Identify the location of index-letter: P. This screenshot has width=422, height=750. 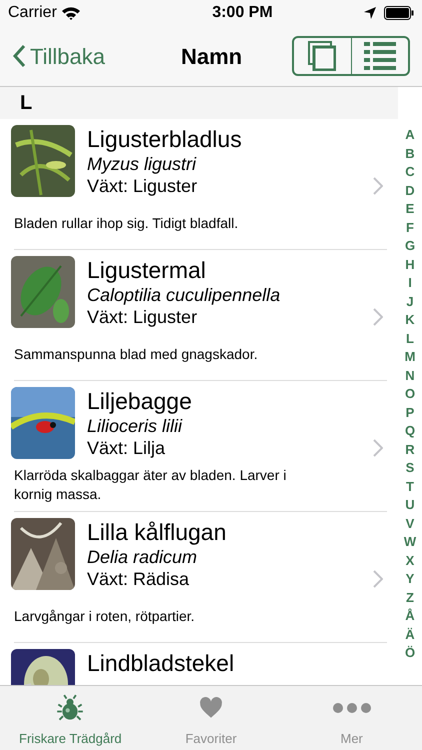
(410, 413).